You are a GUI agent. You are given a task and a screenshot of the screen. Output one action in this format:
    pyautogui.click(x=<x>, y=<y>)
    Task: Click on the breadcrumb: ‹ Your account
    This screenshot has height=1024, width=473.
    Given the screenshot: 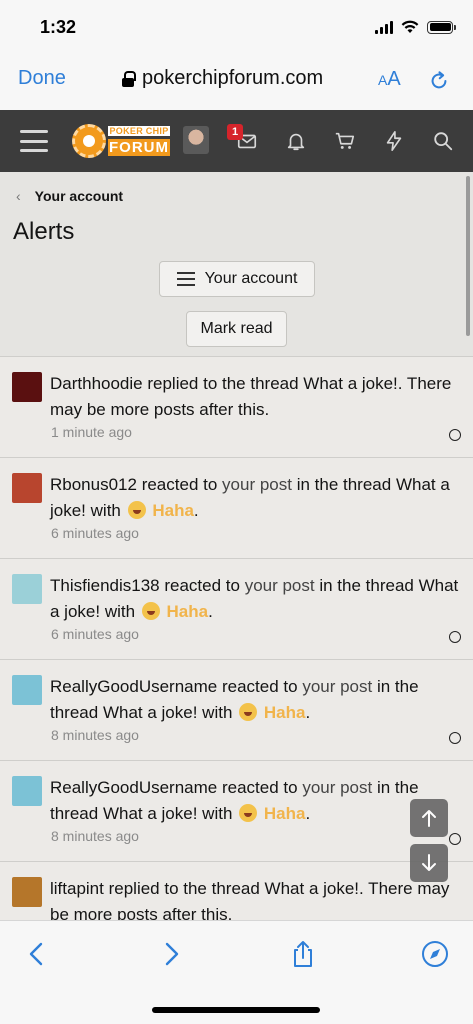 What is the action you would take?
    pyautogui.click(x=69, y=196)
    